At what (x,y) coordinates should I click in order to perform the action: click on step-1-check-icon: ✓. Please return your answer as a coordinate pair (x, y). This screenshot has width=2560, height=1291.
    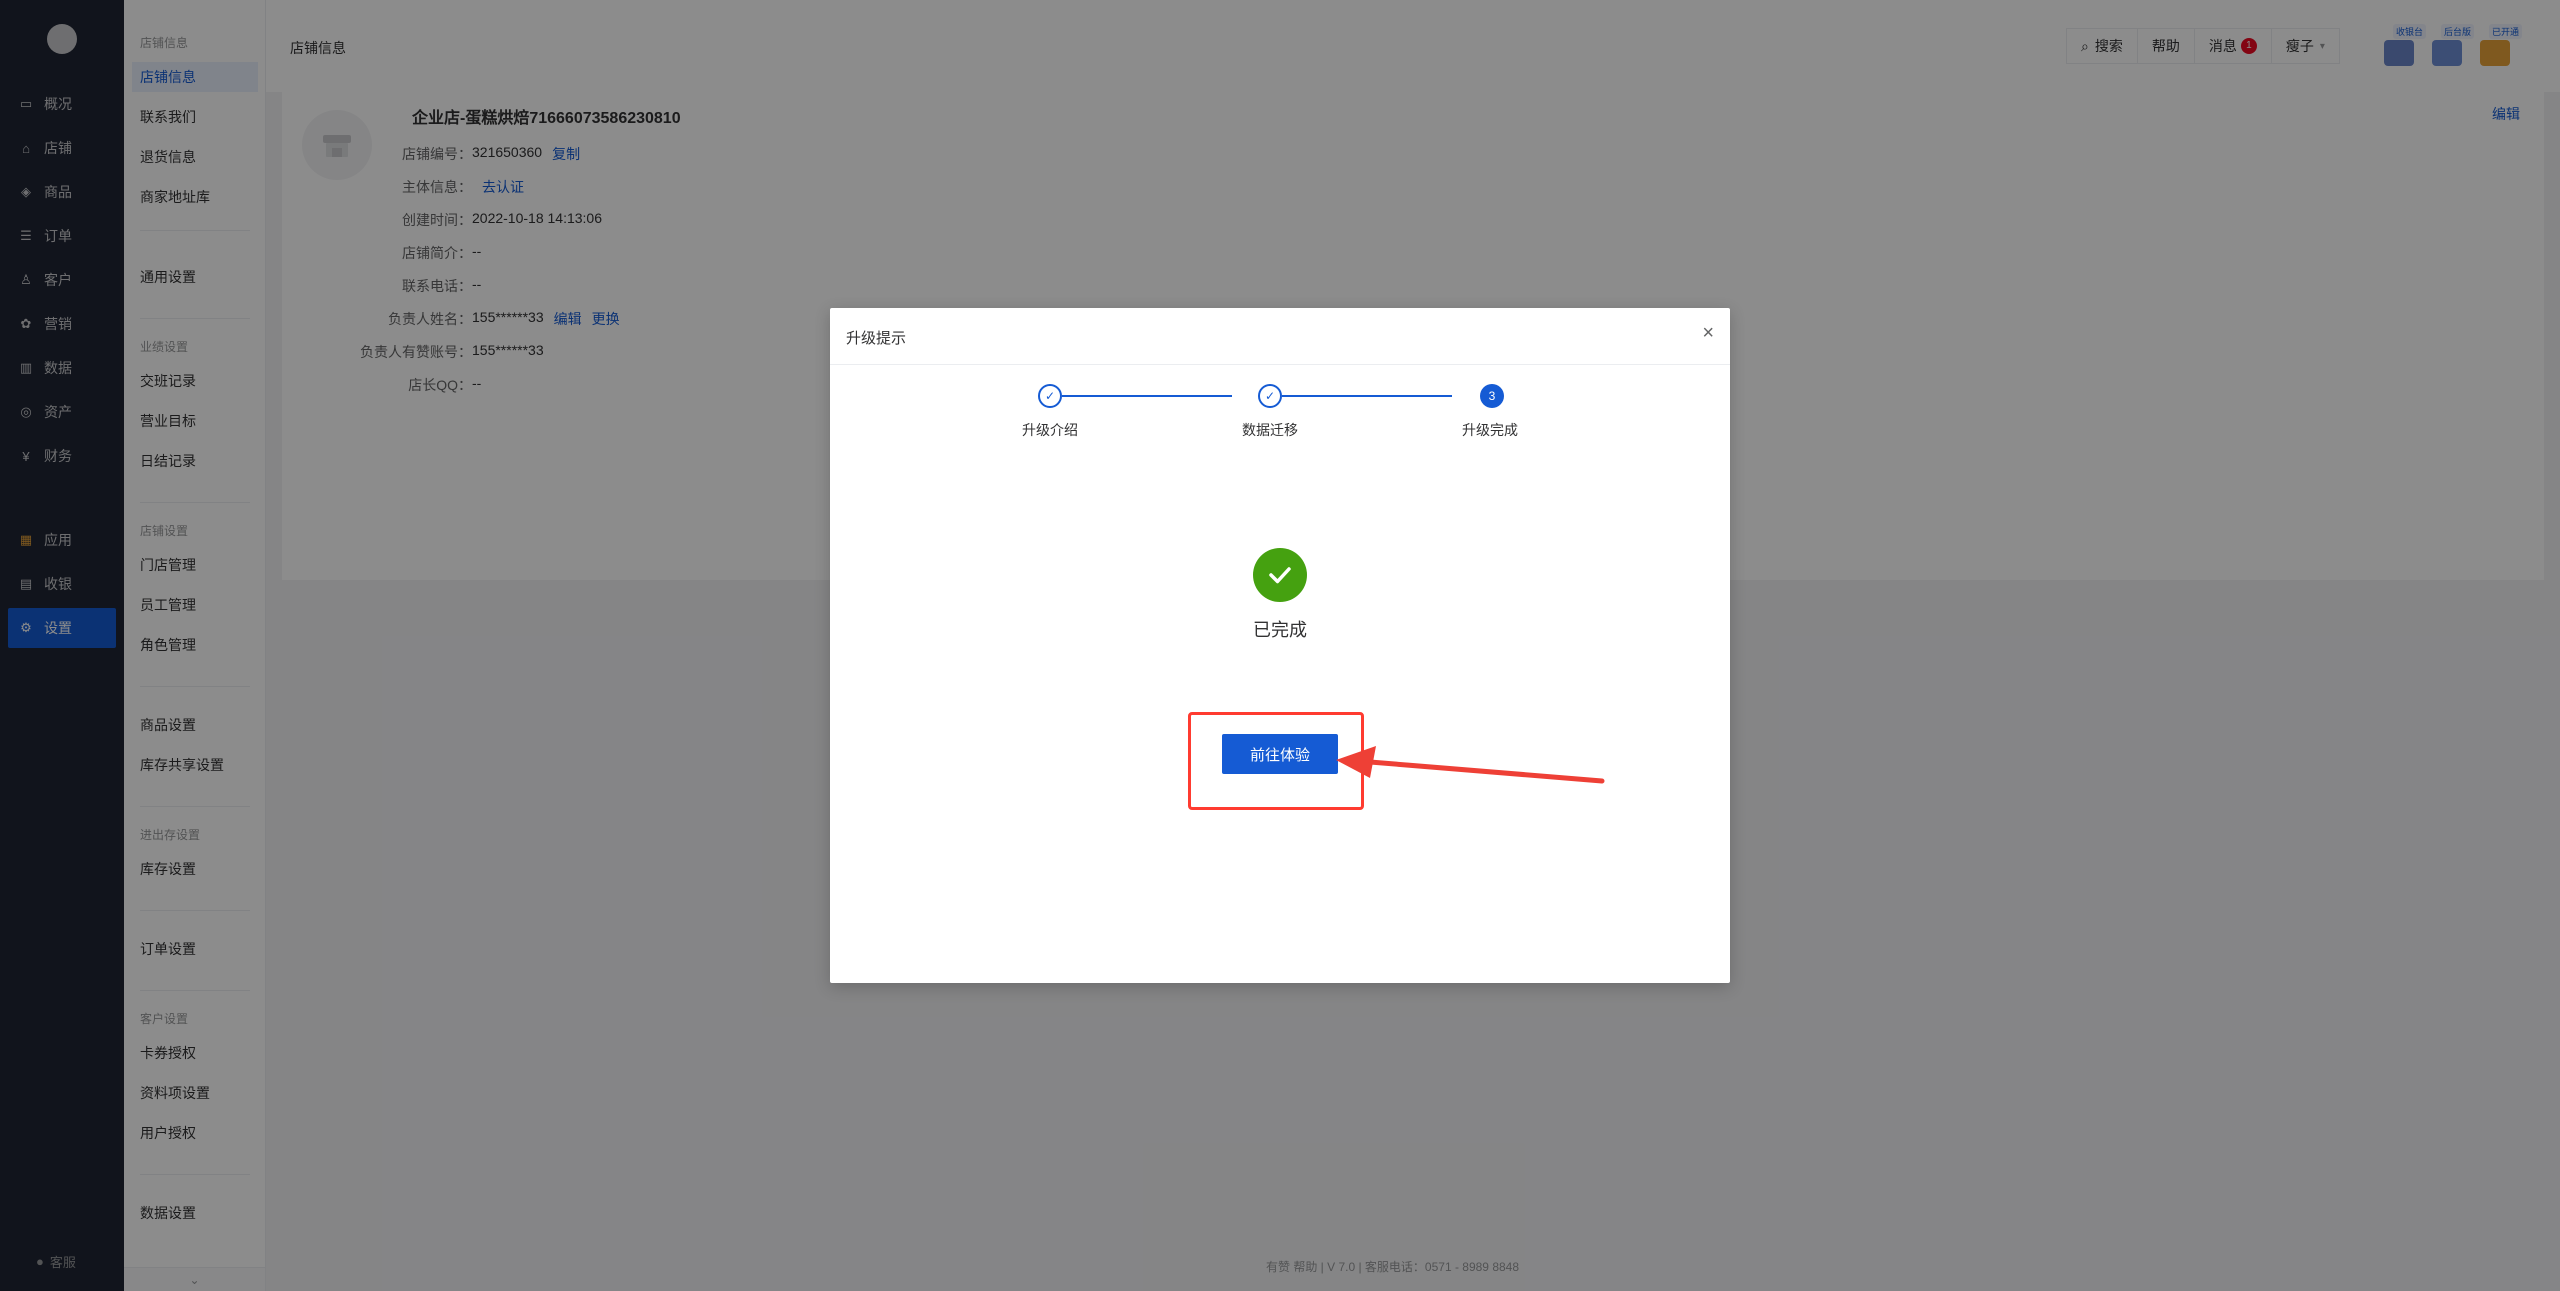
    Looking at the image, I should click on (1050, 396).